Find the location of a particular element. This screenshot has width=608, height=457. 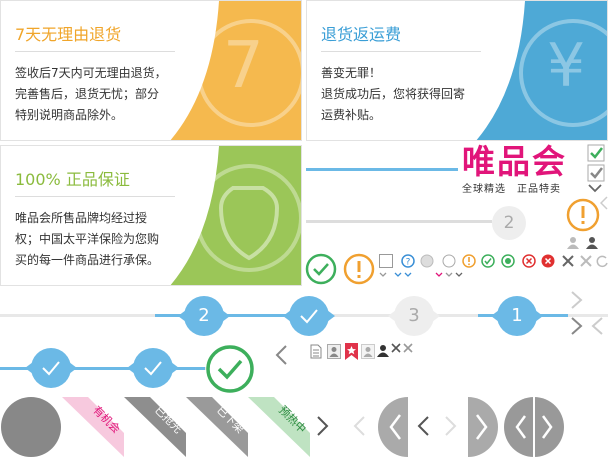

blue-divider-line is located at coordinates (382, 169).